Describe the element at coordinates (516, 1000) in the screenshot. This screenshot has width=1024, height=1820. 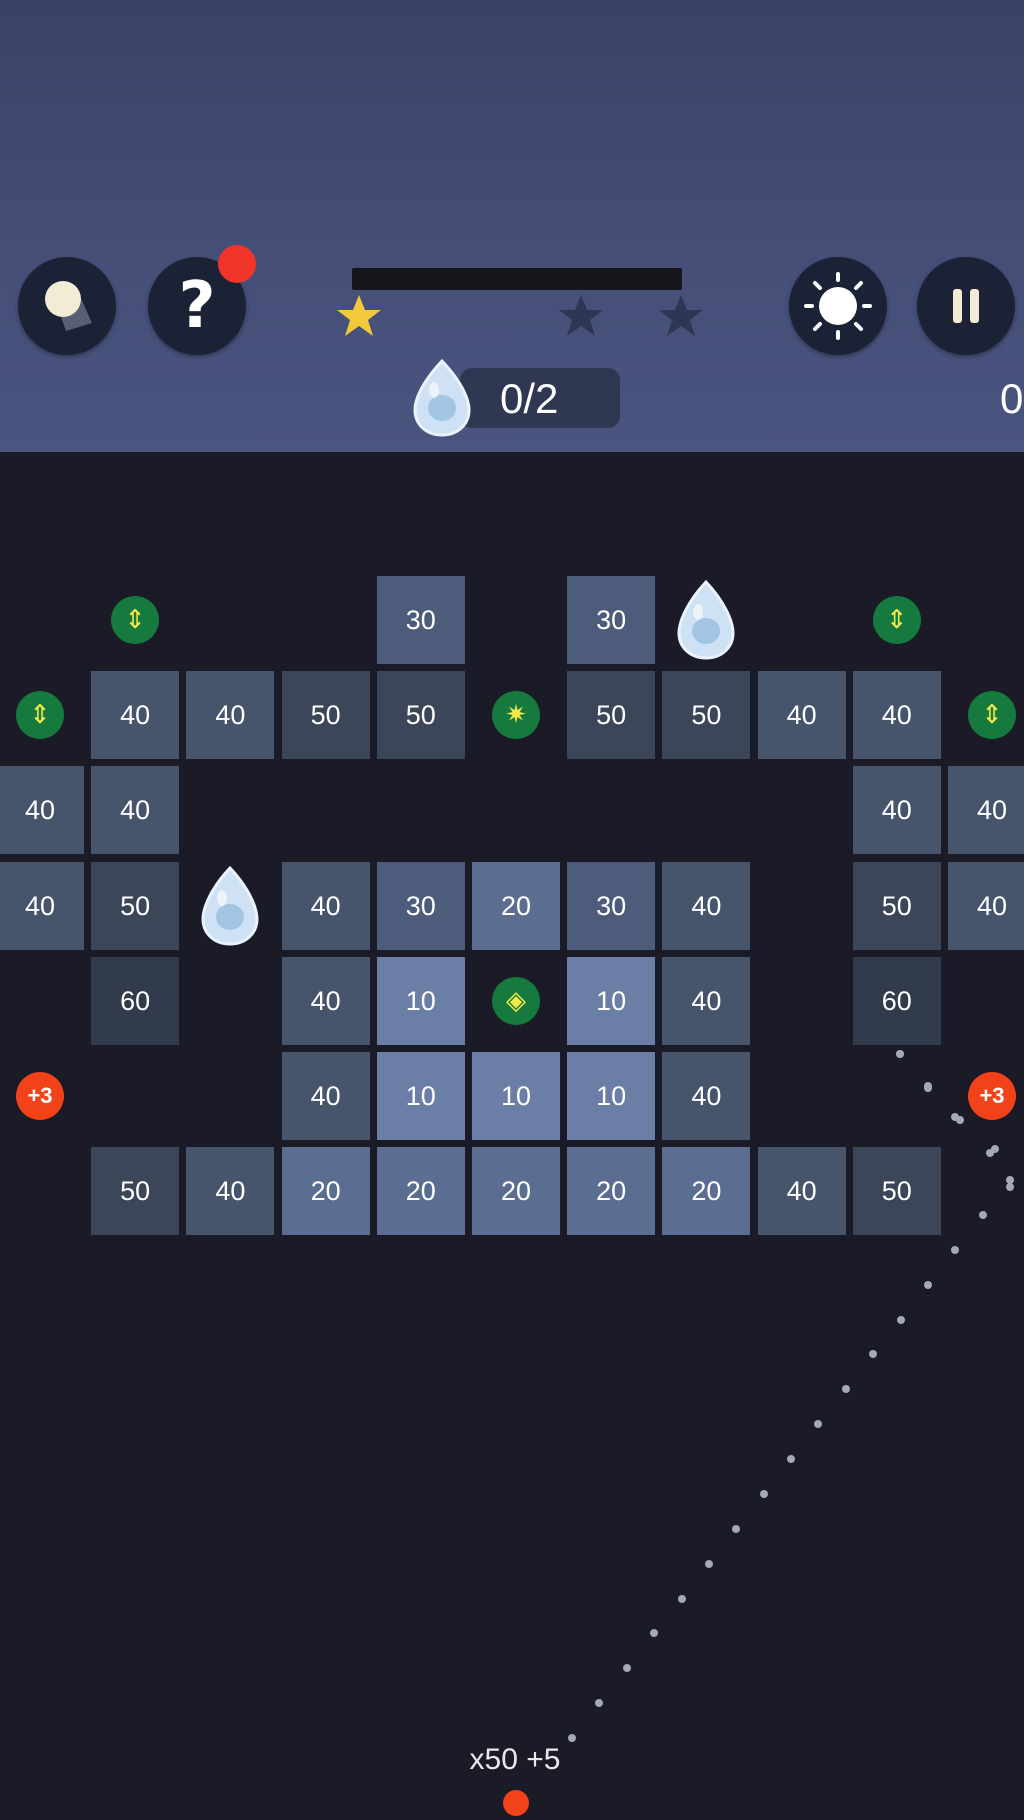
I see `cross-laser-icon: ◈` at that location.